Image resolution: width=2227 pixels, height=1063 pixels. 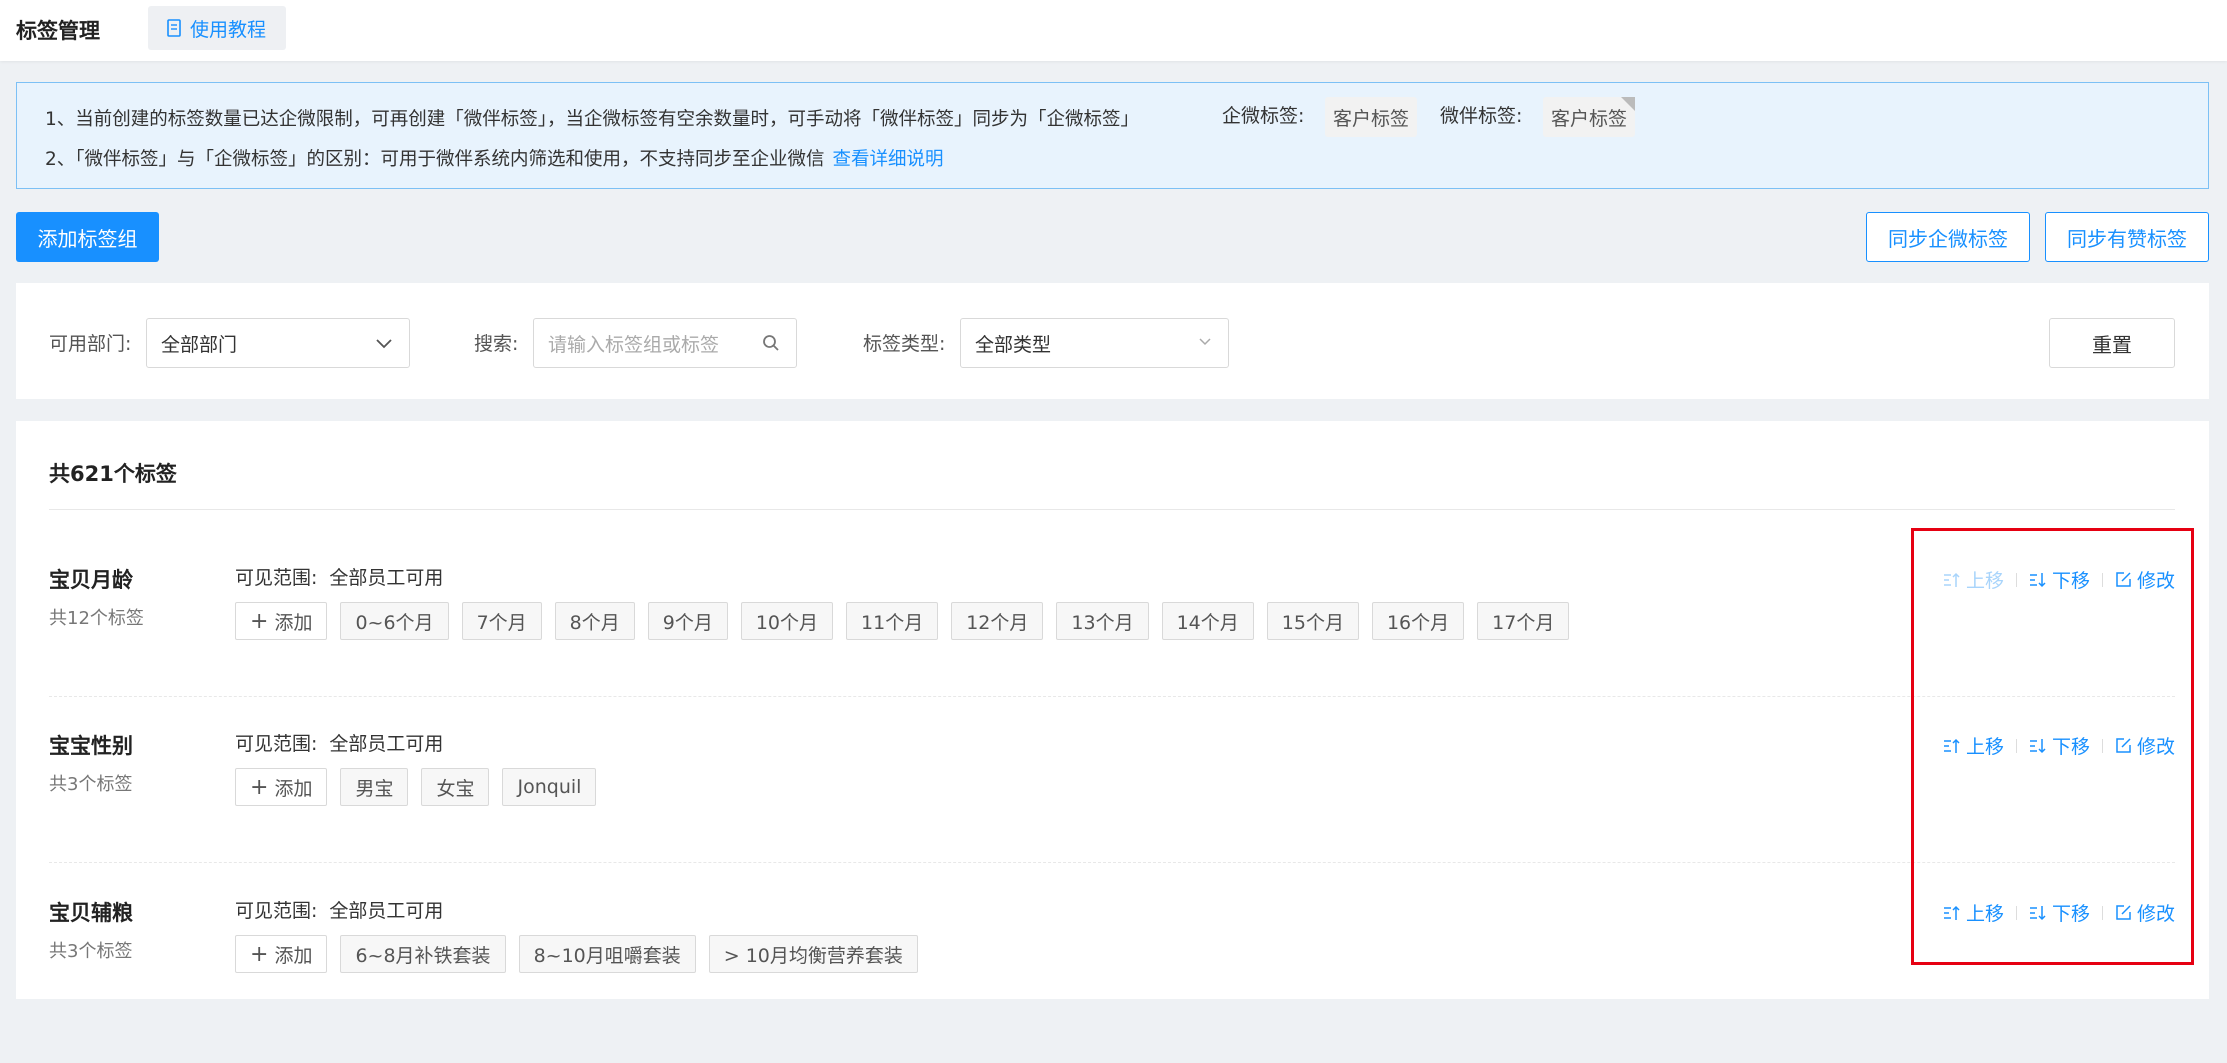 What do you see at coordinates (2052, 746) in the screenshot?
I see `highlight-box` at bounding box center [2052, 746].